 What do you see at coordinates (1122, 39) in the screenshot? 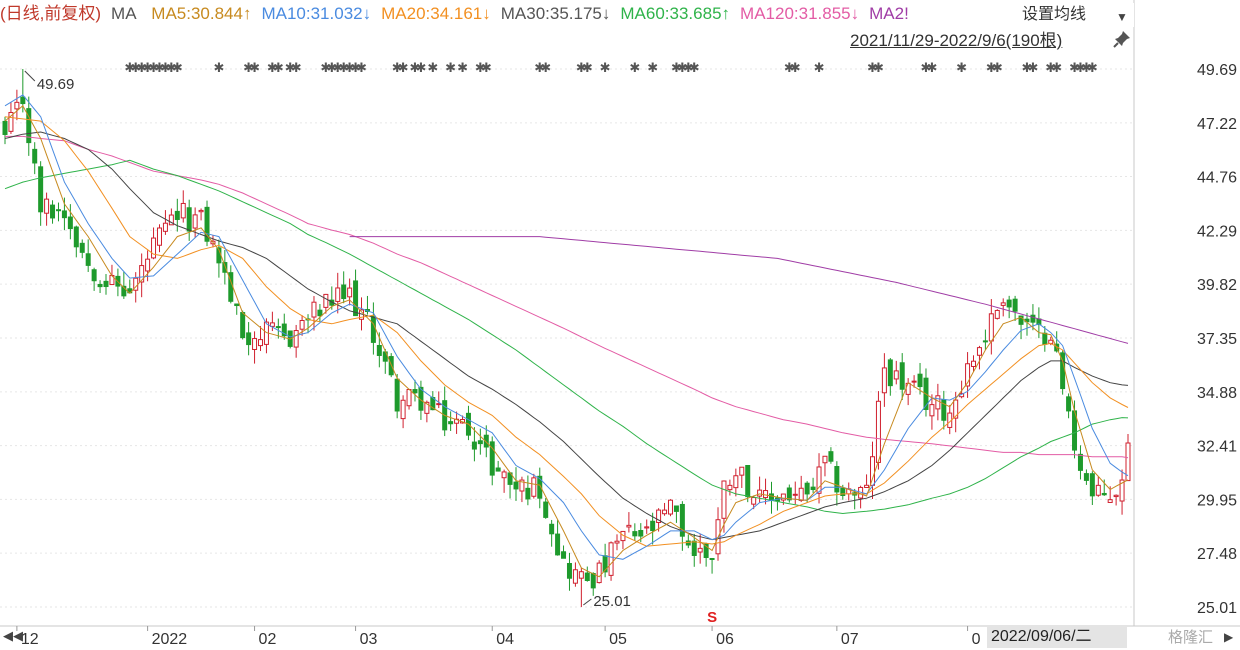
I see `pin-icon` at bounding box center [1122, 39].